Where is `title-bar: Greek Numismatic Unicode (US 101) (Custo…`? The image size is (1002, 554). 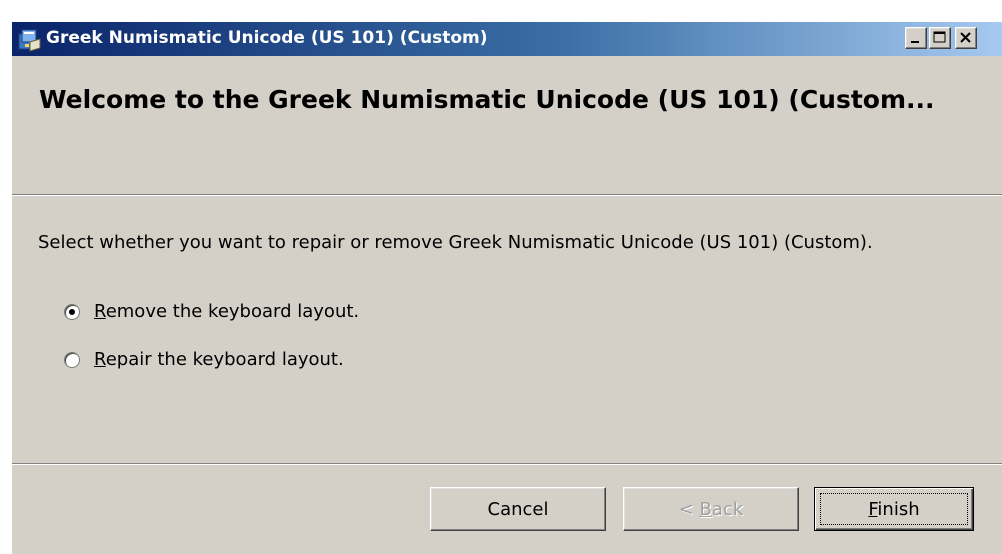 title-bar: Greek Numismatic Unicode (US 101) (Custo… is located at coordinates (507, 39).